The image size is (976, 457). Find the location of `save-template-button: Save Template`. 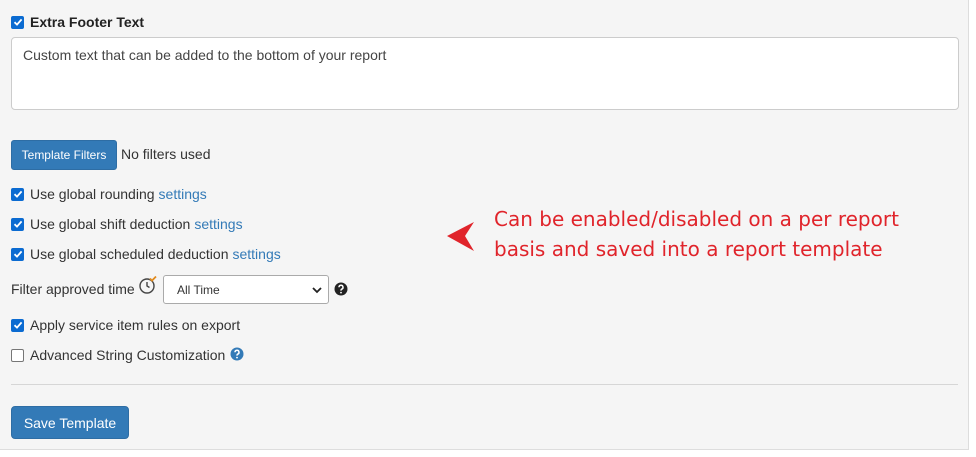

save-template-button: Save Template is located at coordinates (70, 422).